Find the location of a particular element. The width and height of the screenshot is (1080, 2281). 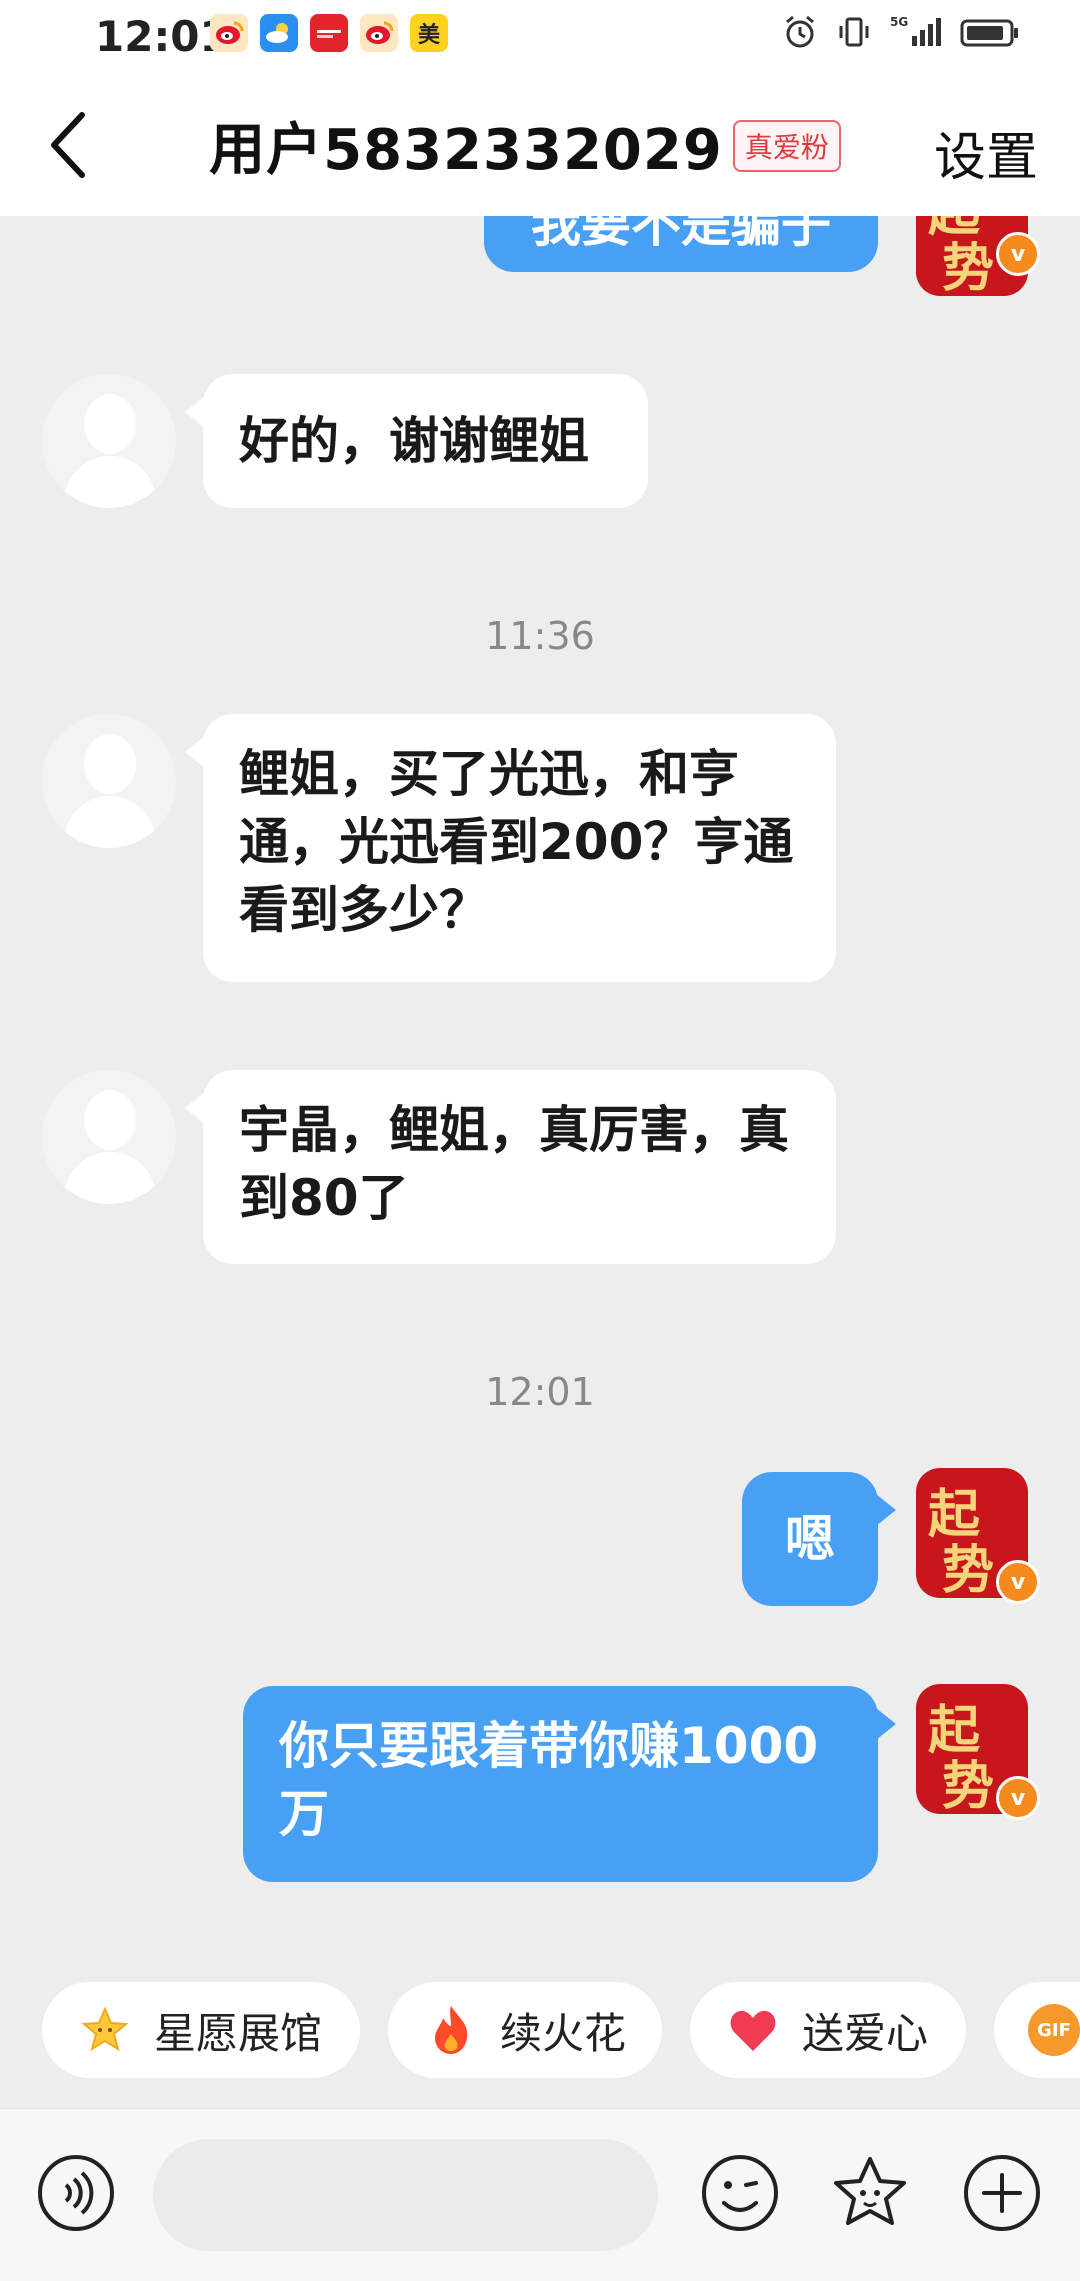

message-bubble-outgoing: 嗯 is located at coordinates (819, 1539).